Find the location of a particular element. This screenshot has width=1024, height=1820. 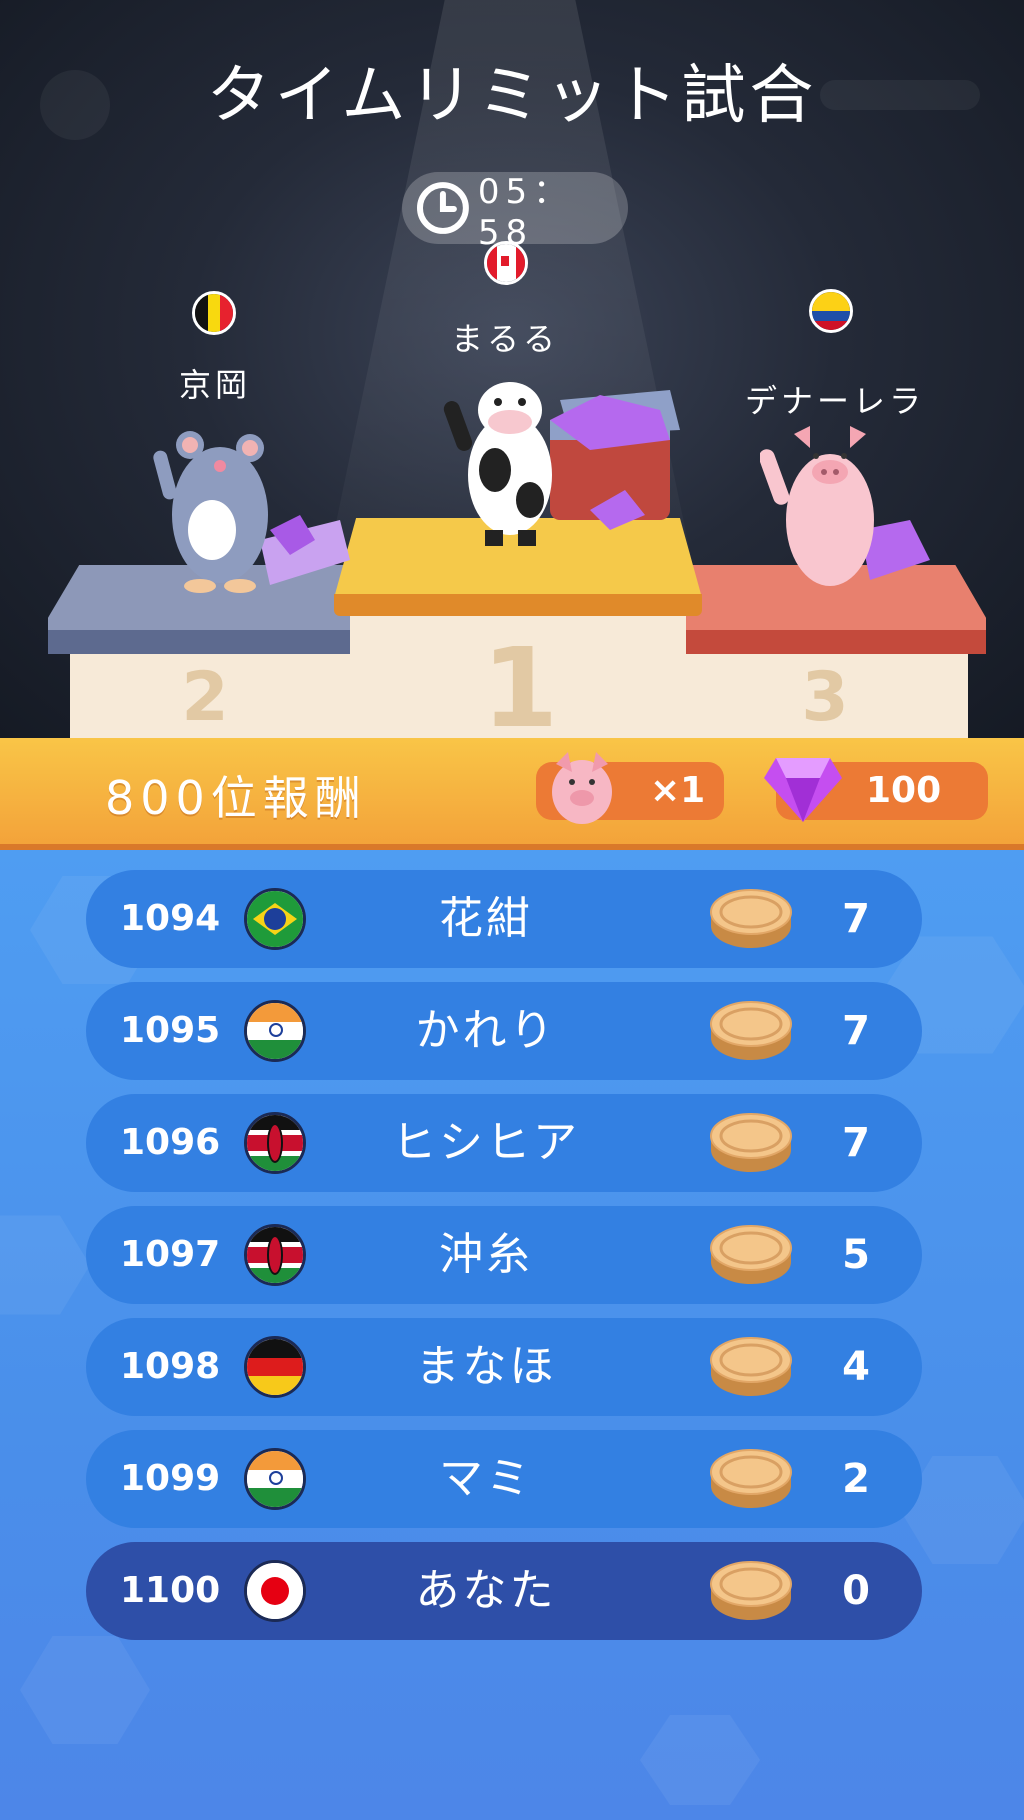

row-player-name: あなた is located at coordinates (486, 1590).